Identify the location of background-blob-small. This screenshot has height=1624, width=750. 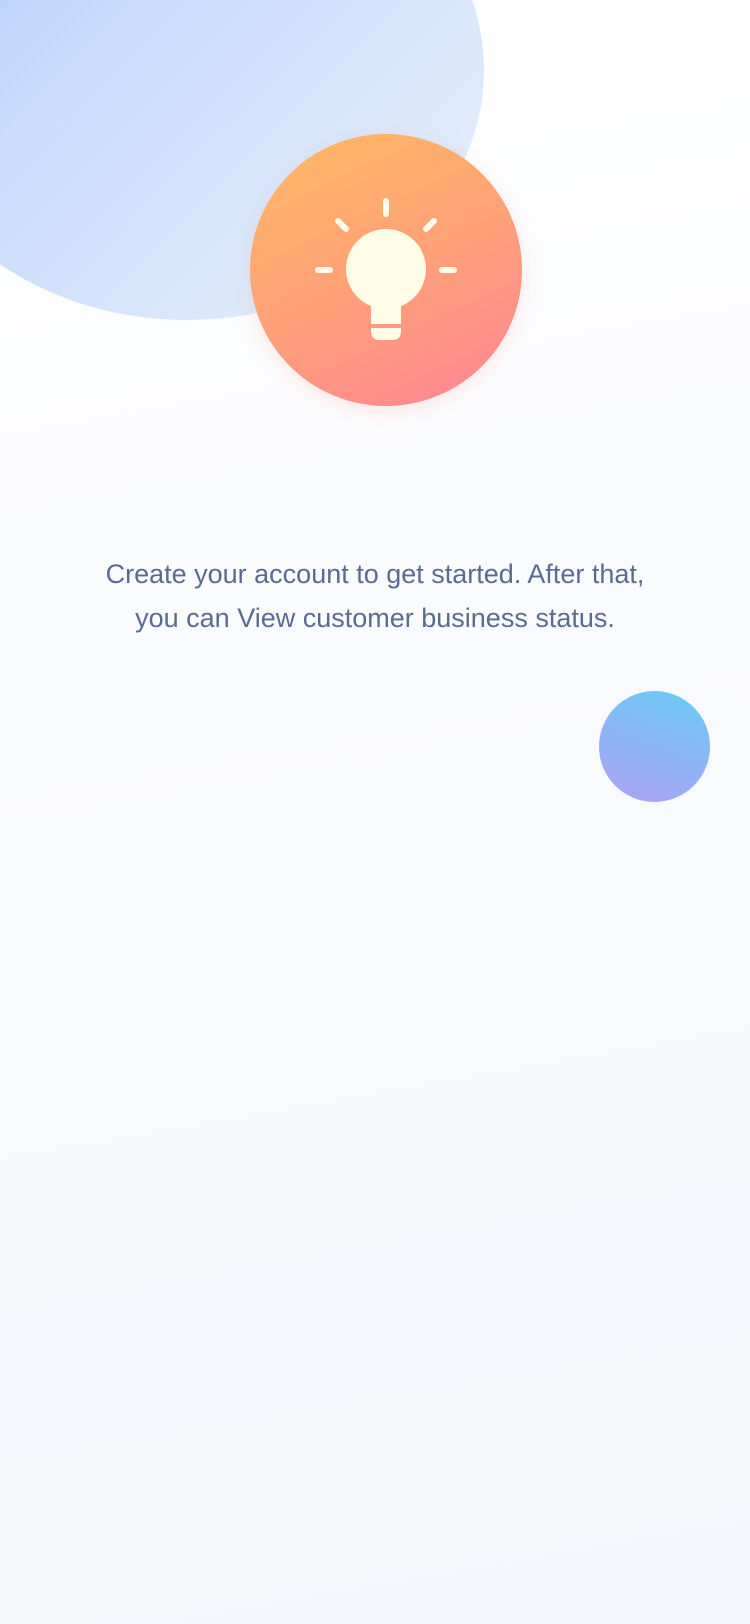
(654, 746).